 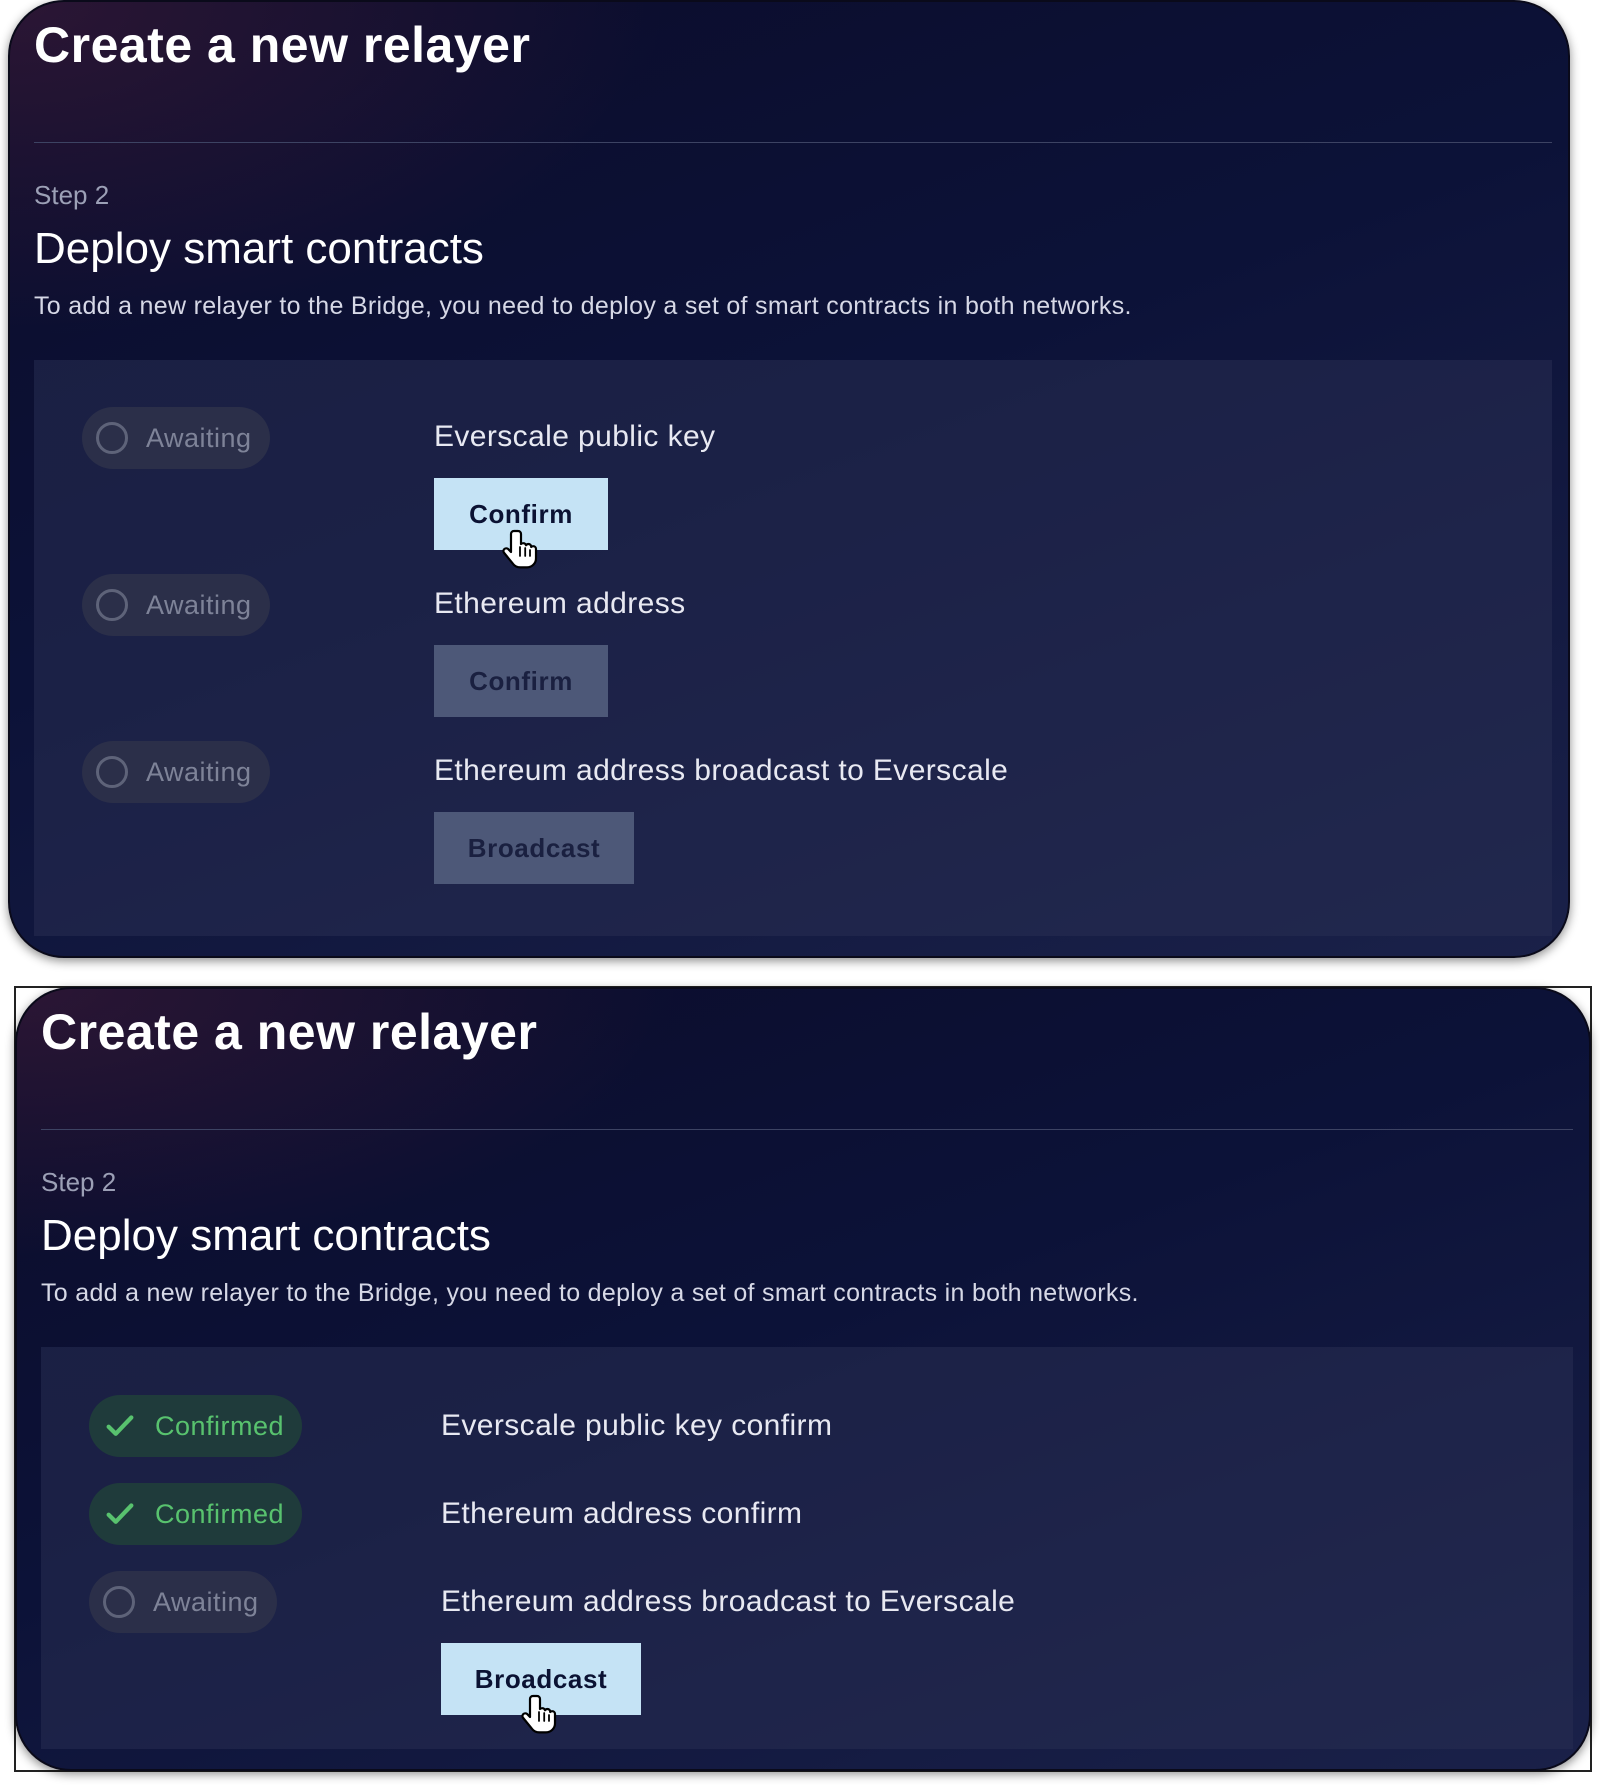 What do you see at coordinates (560, 603) in the screenshot?
I see `step-label-ethereum-address: Ethereum address` at bounding box center [560, 603].